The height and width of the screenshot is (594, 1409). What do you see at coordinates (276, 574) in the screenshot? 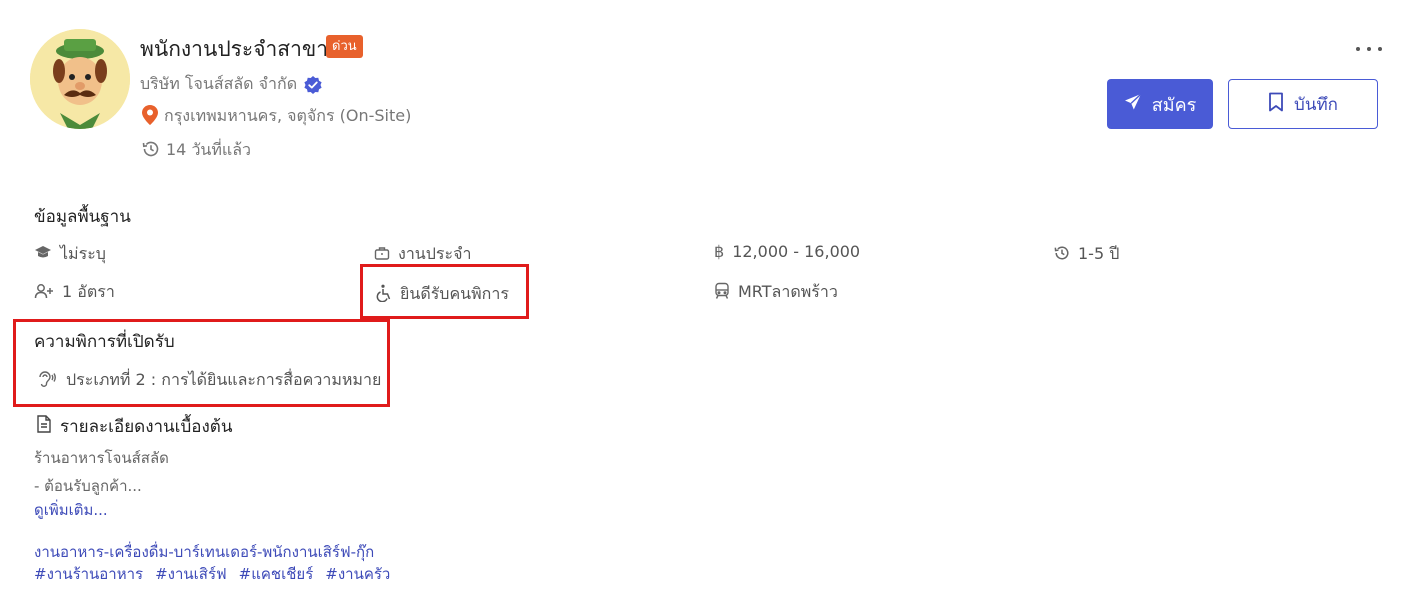
I see `tag-link: #แคชเชียร์` at bounding box center [276, 574].